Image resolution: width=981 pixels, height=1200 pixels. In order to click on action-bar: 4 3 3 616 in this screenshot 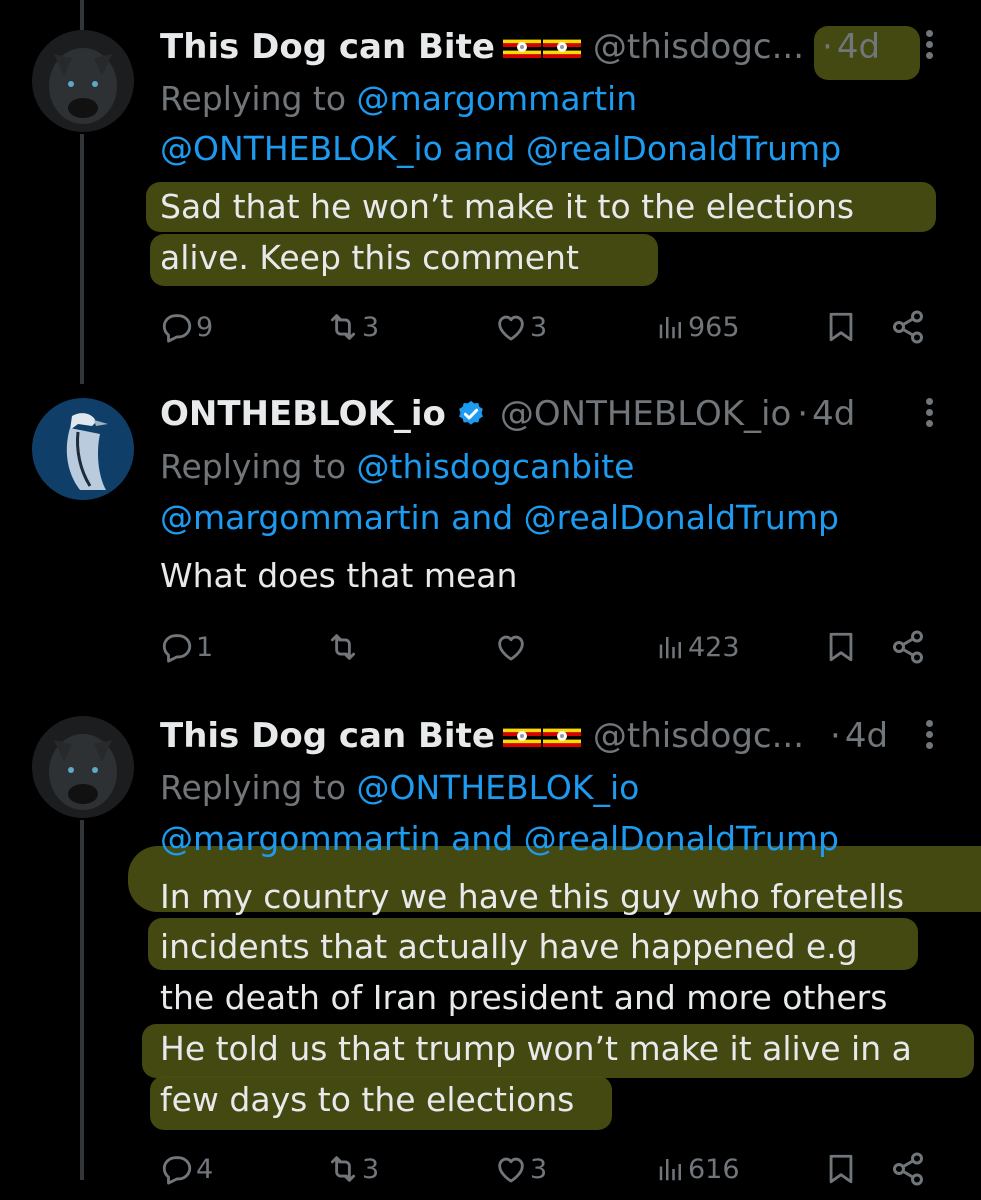, I will do `click(550, 1169)`.